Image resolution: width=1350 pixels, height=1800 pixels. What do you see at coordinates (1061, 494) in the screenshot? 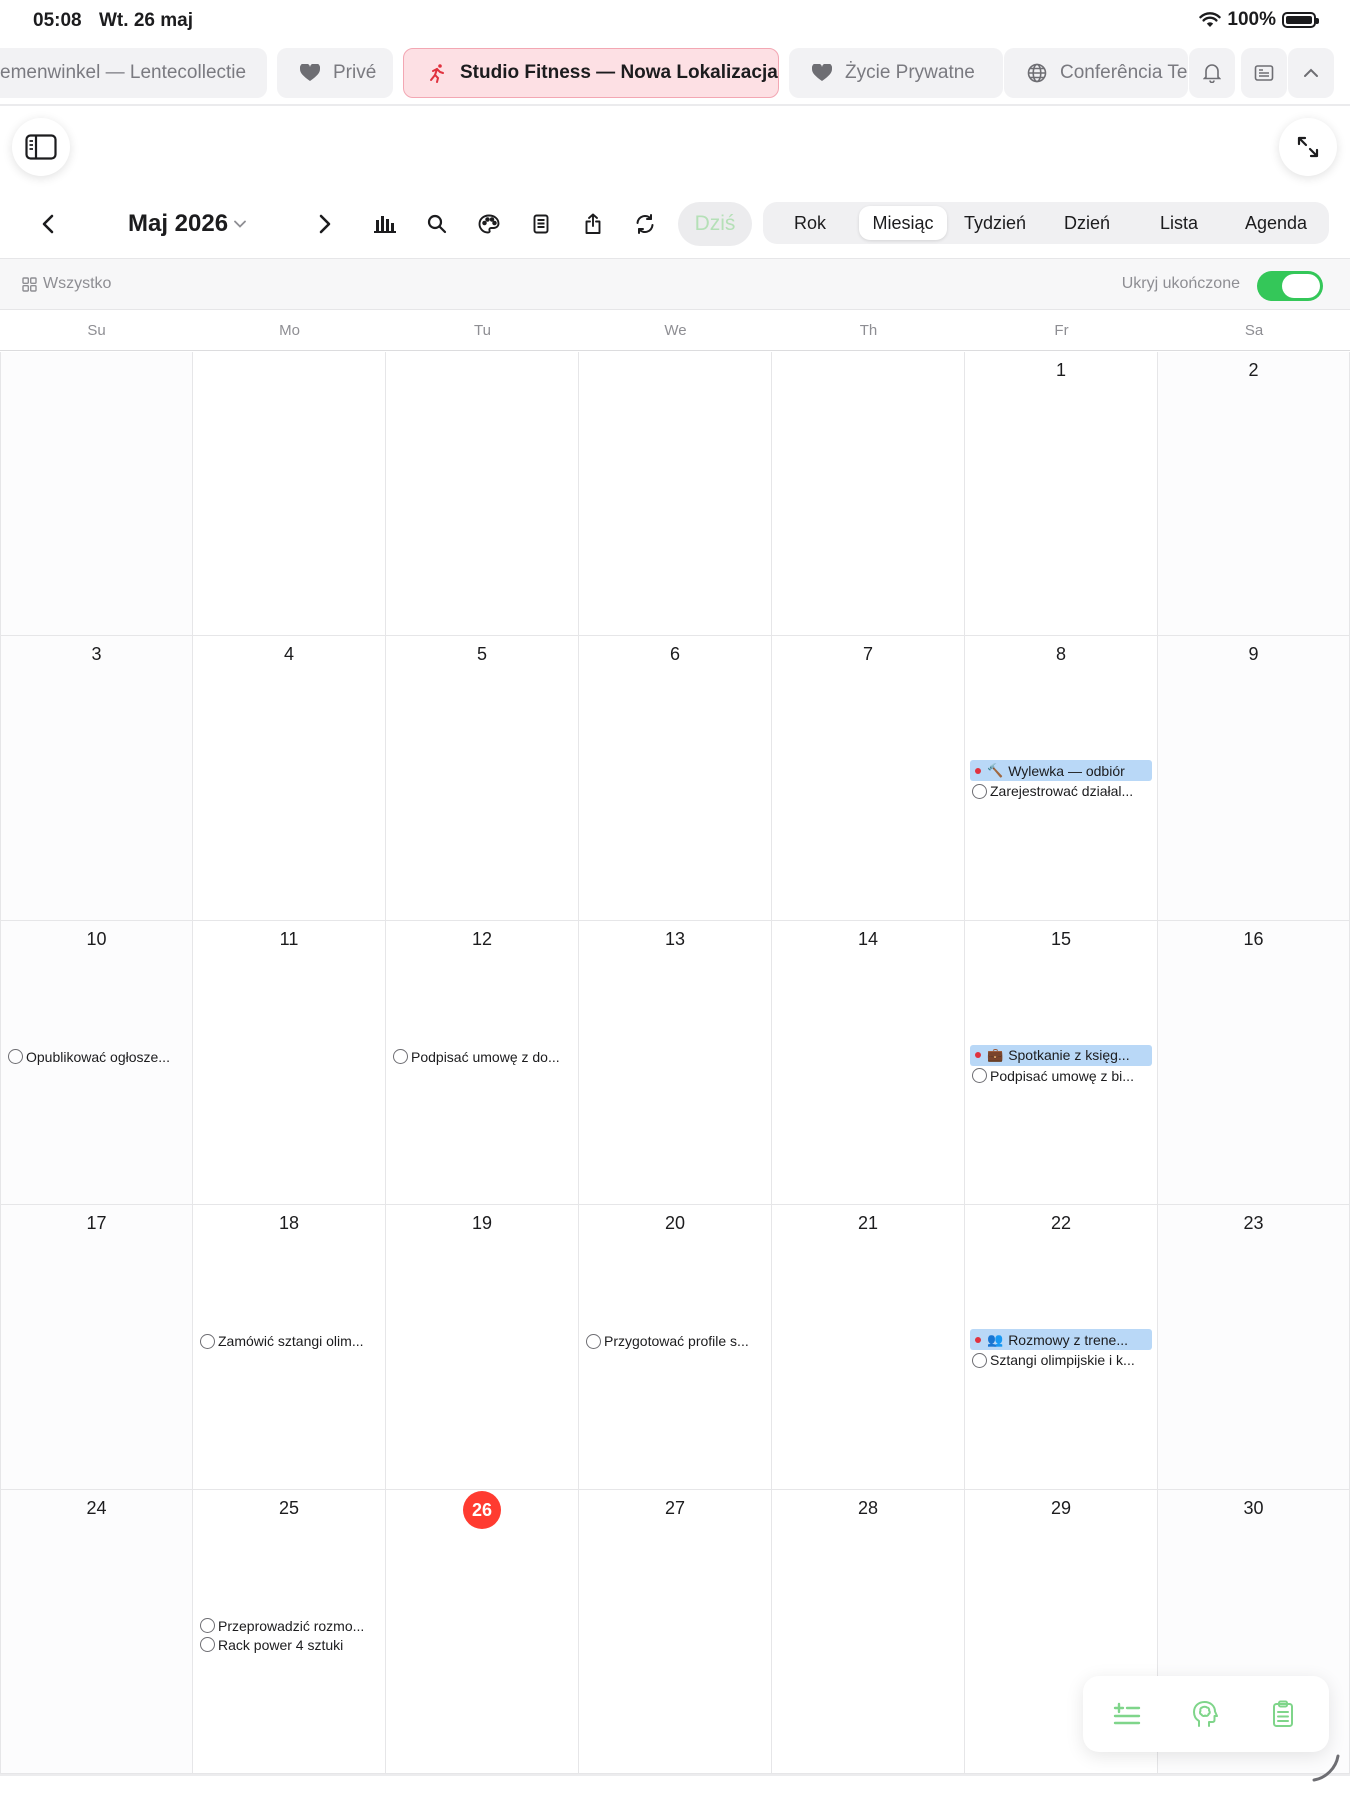
I see `day-cell-1: 1` at bounding box center [1061, 494].